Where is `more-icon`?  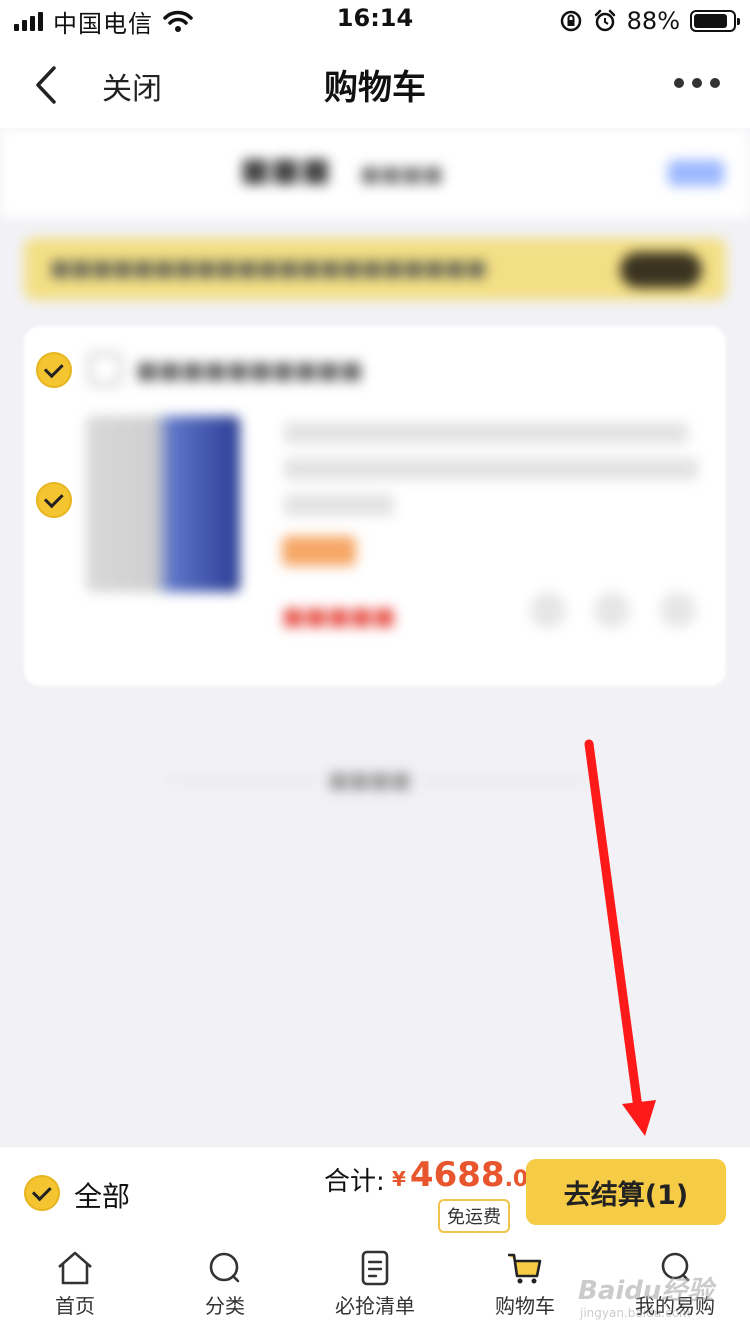
more-icon is located at coordinates (697, 83).